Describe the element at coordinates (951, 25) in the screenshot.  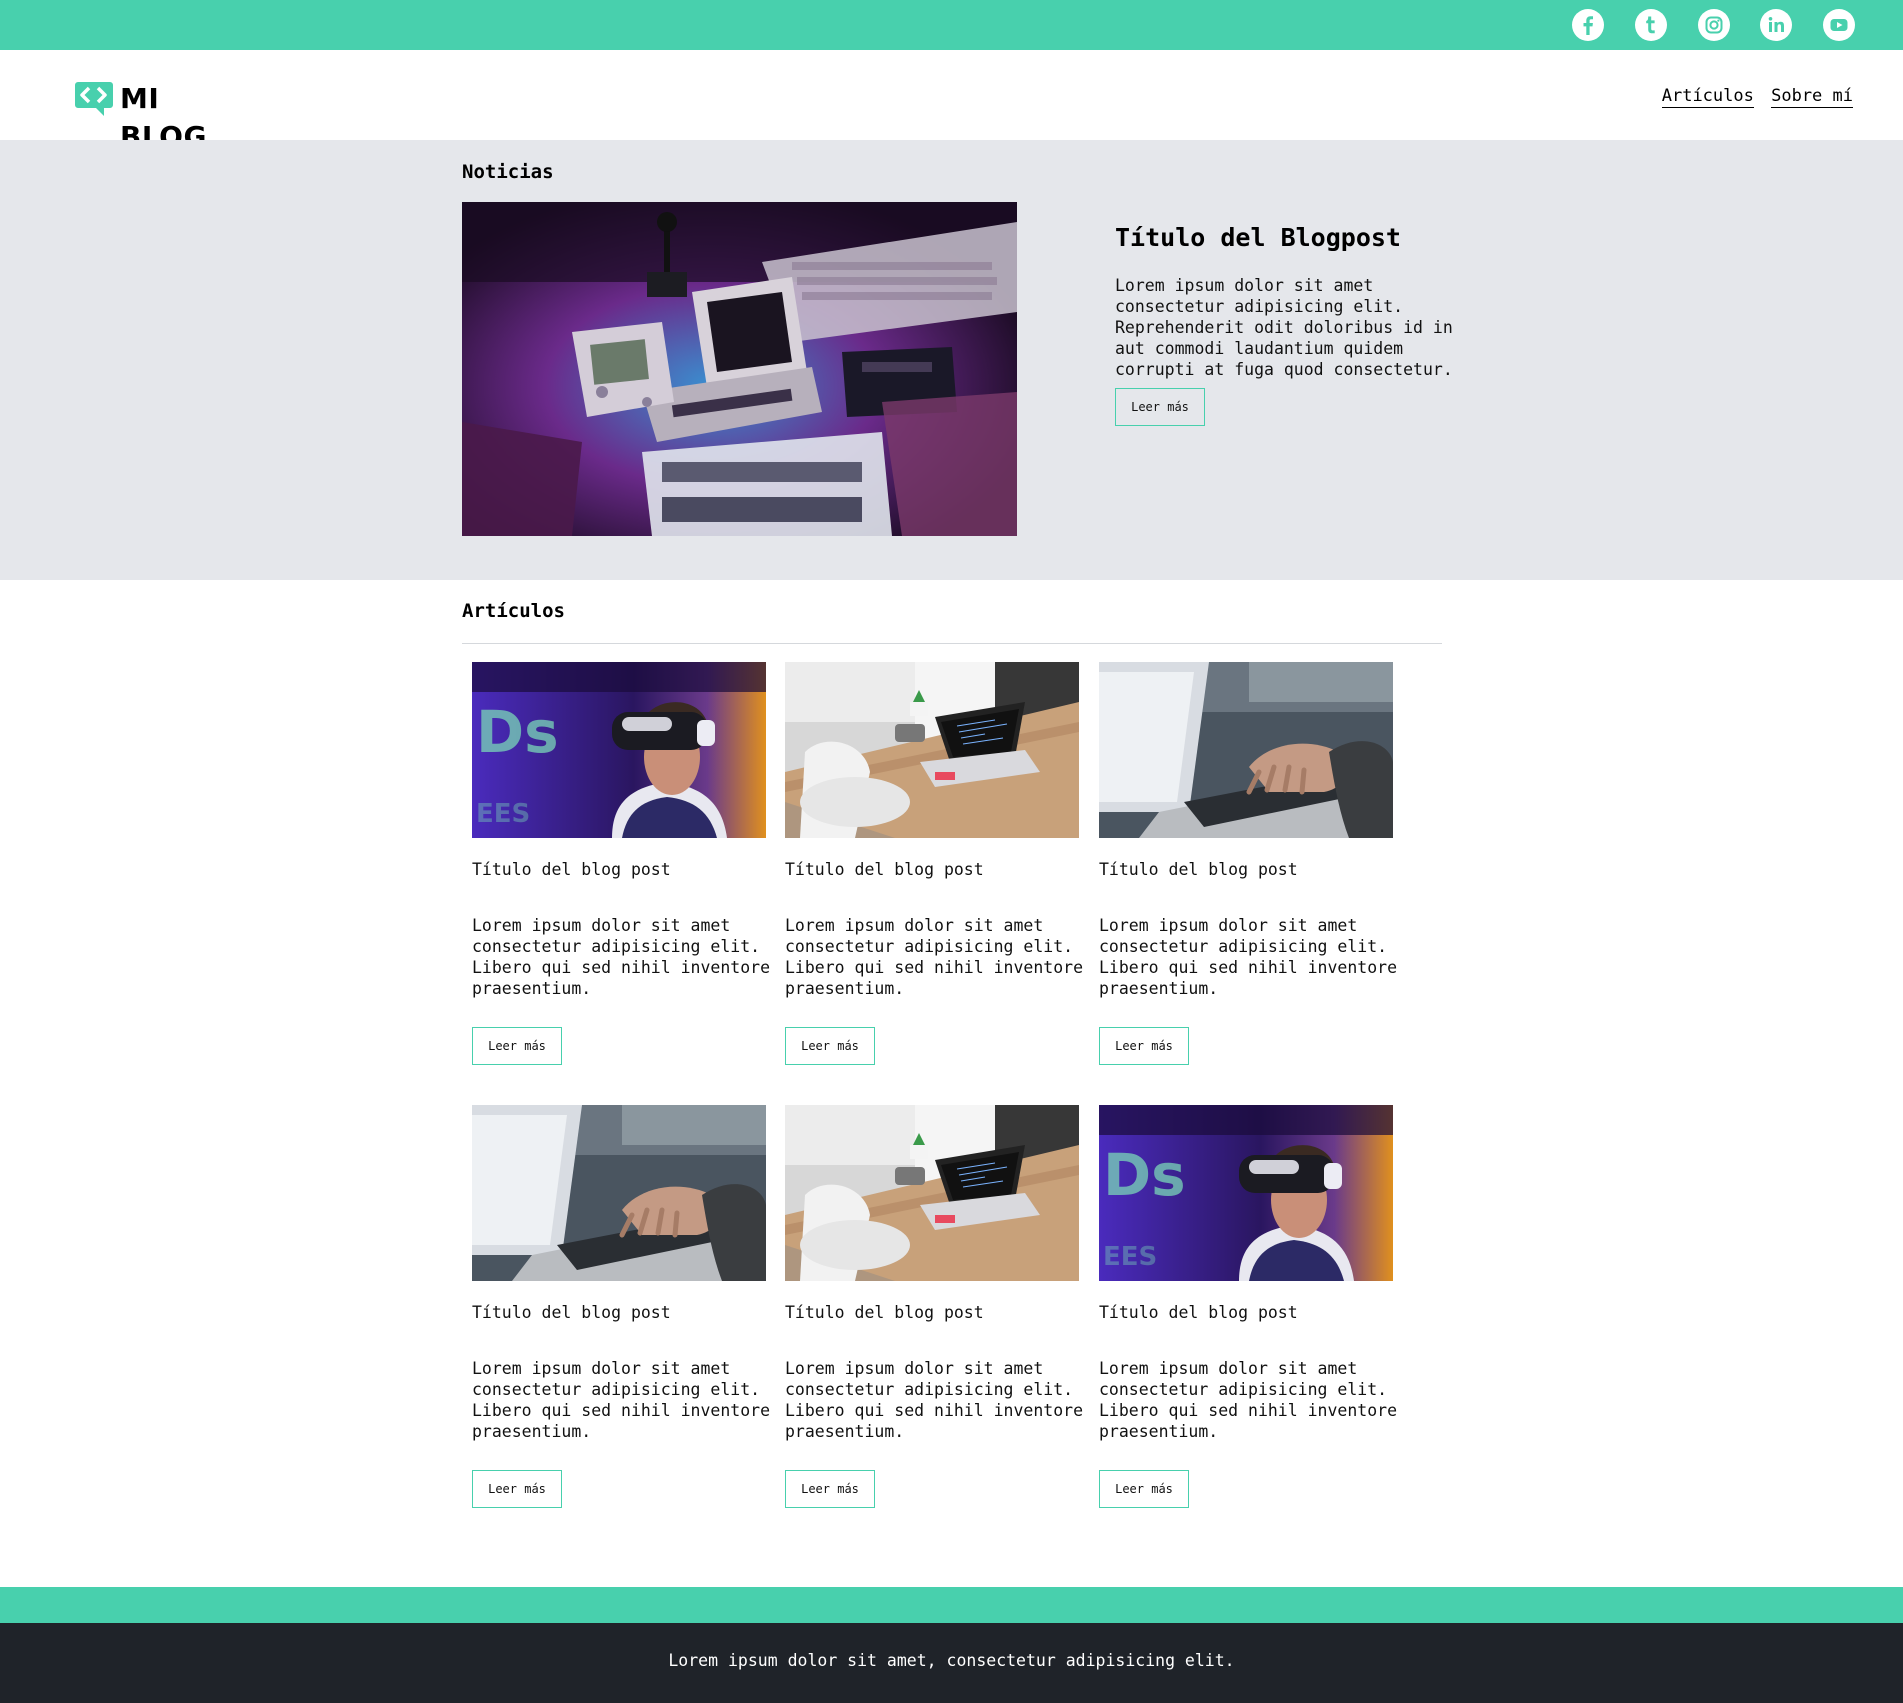
I see `top-bar` at that location.